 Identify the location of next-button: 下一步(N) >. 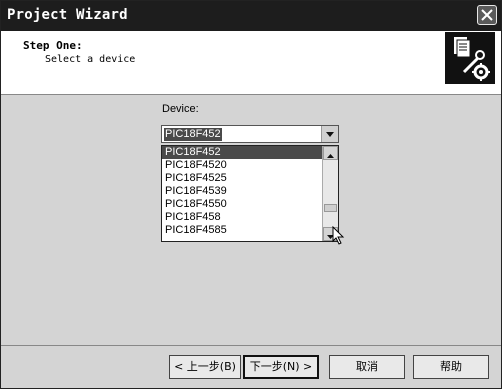
(281, 367).